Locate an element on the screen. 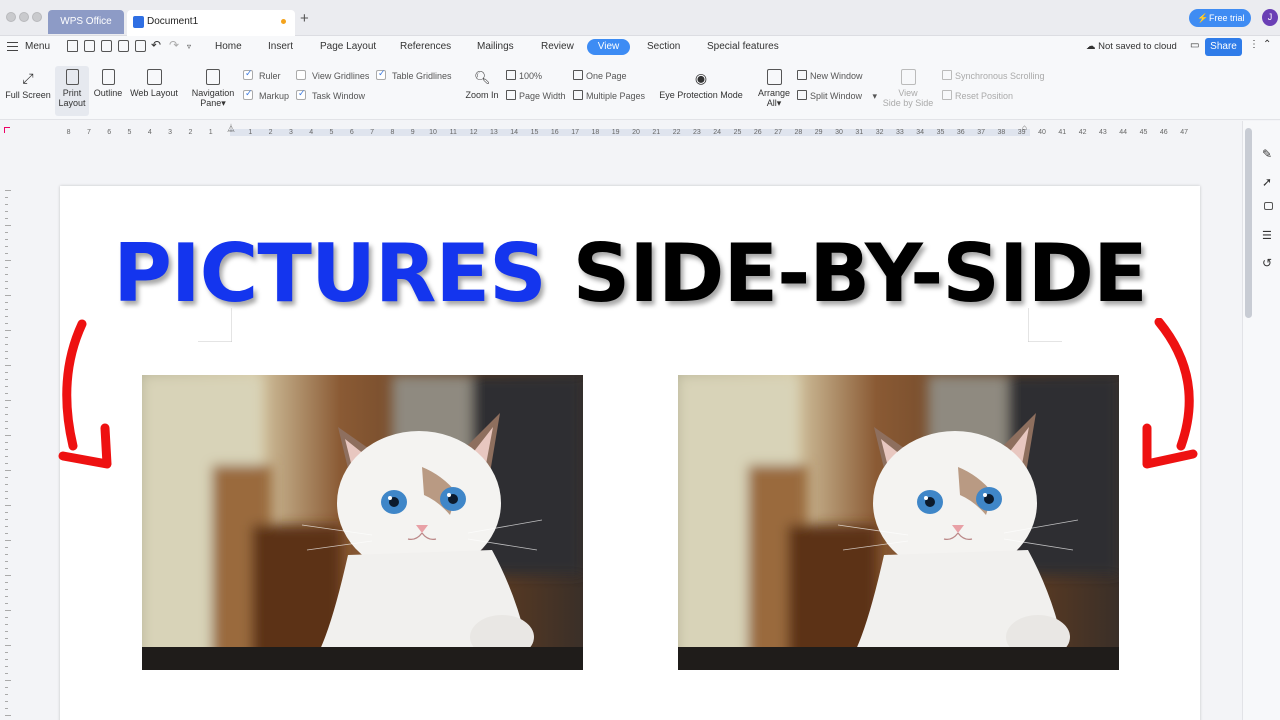 The width and height of the screenshot is (1280, 720). print-preview-icon is located at coordinates (140, 46).